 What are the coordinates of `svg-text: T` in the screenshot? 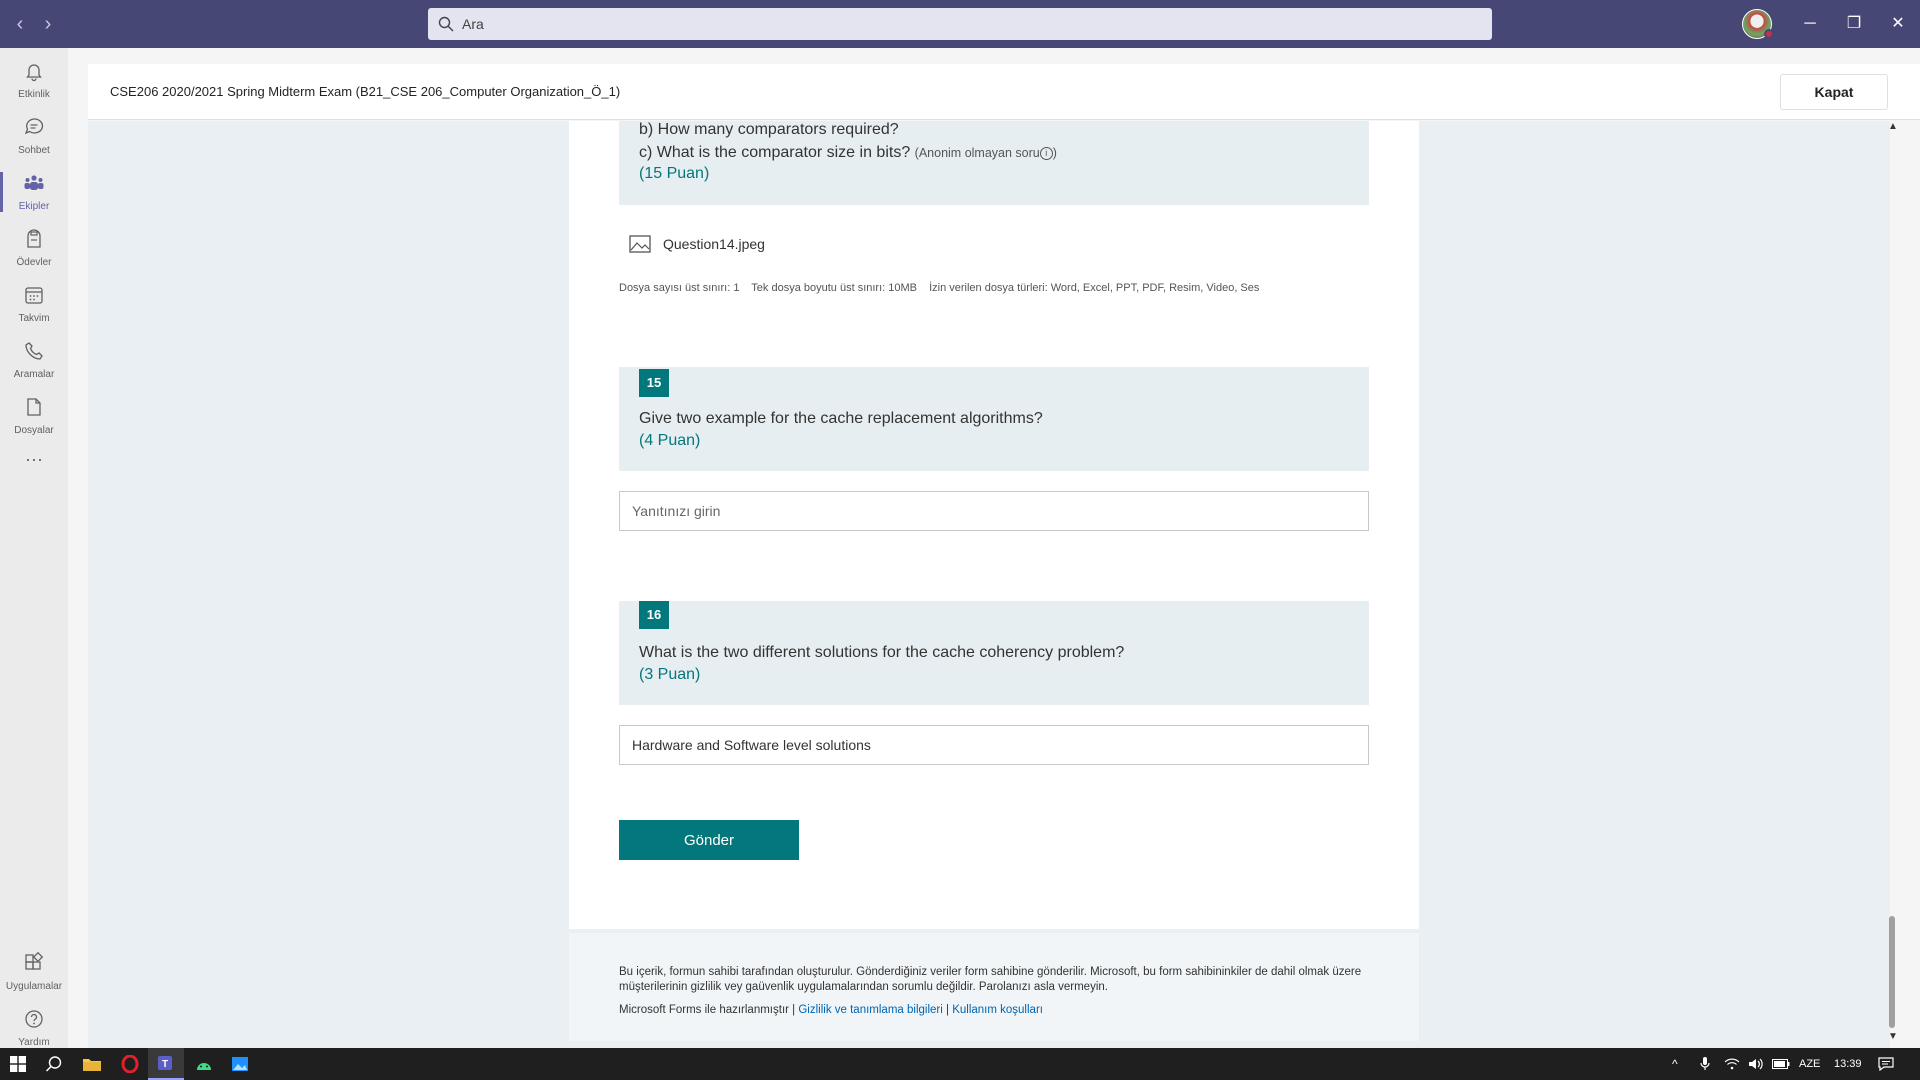 It's located at (165, 1064).